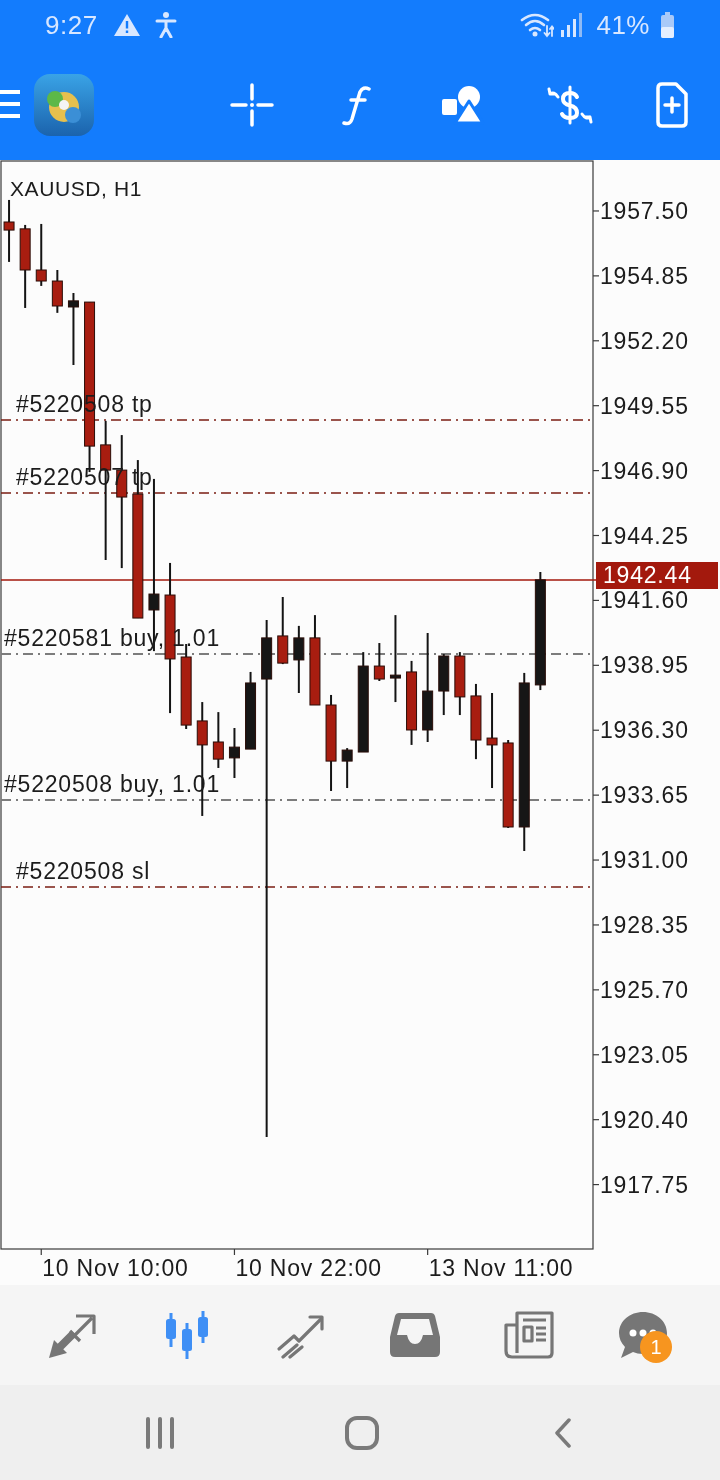 The image size is (720, 1480). Describe the element at coordinates (71, 25) in the screenshot. I see `status-time: 9:27` at that location.